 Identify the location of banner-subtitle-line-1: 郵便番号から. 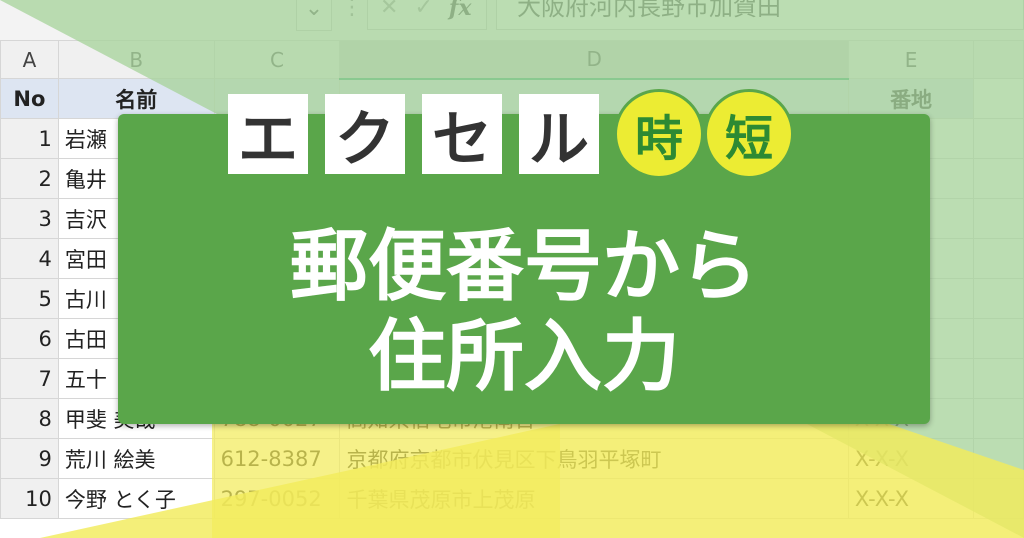
(523, 267).